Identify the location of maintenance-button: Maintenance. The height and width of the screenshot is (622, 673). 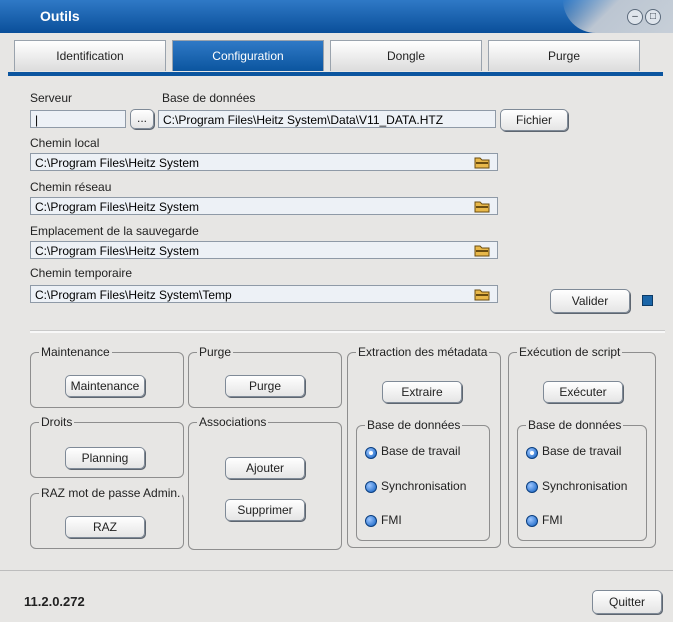
(105, 386).